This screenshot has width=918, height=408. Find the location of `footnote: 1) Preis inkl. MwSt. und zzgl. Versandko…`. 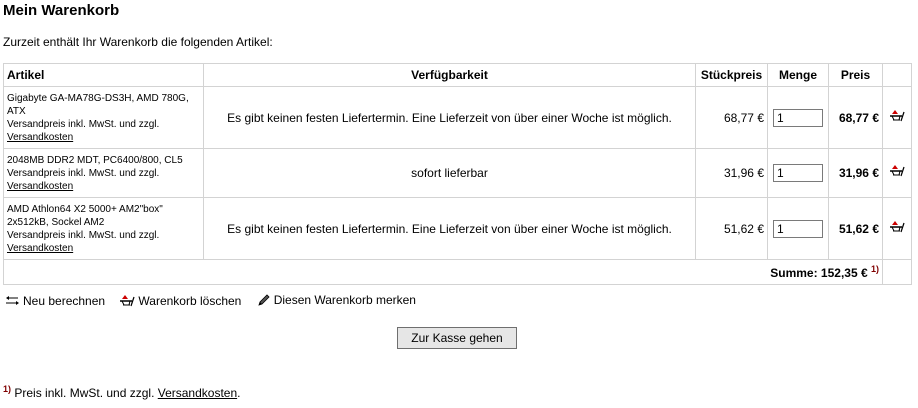

footnote: 1) Preis inkl. MwSt. und zzgl. Versandko… is located at coordinates (121, 392).